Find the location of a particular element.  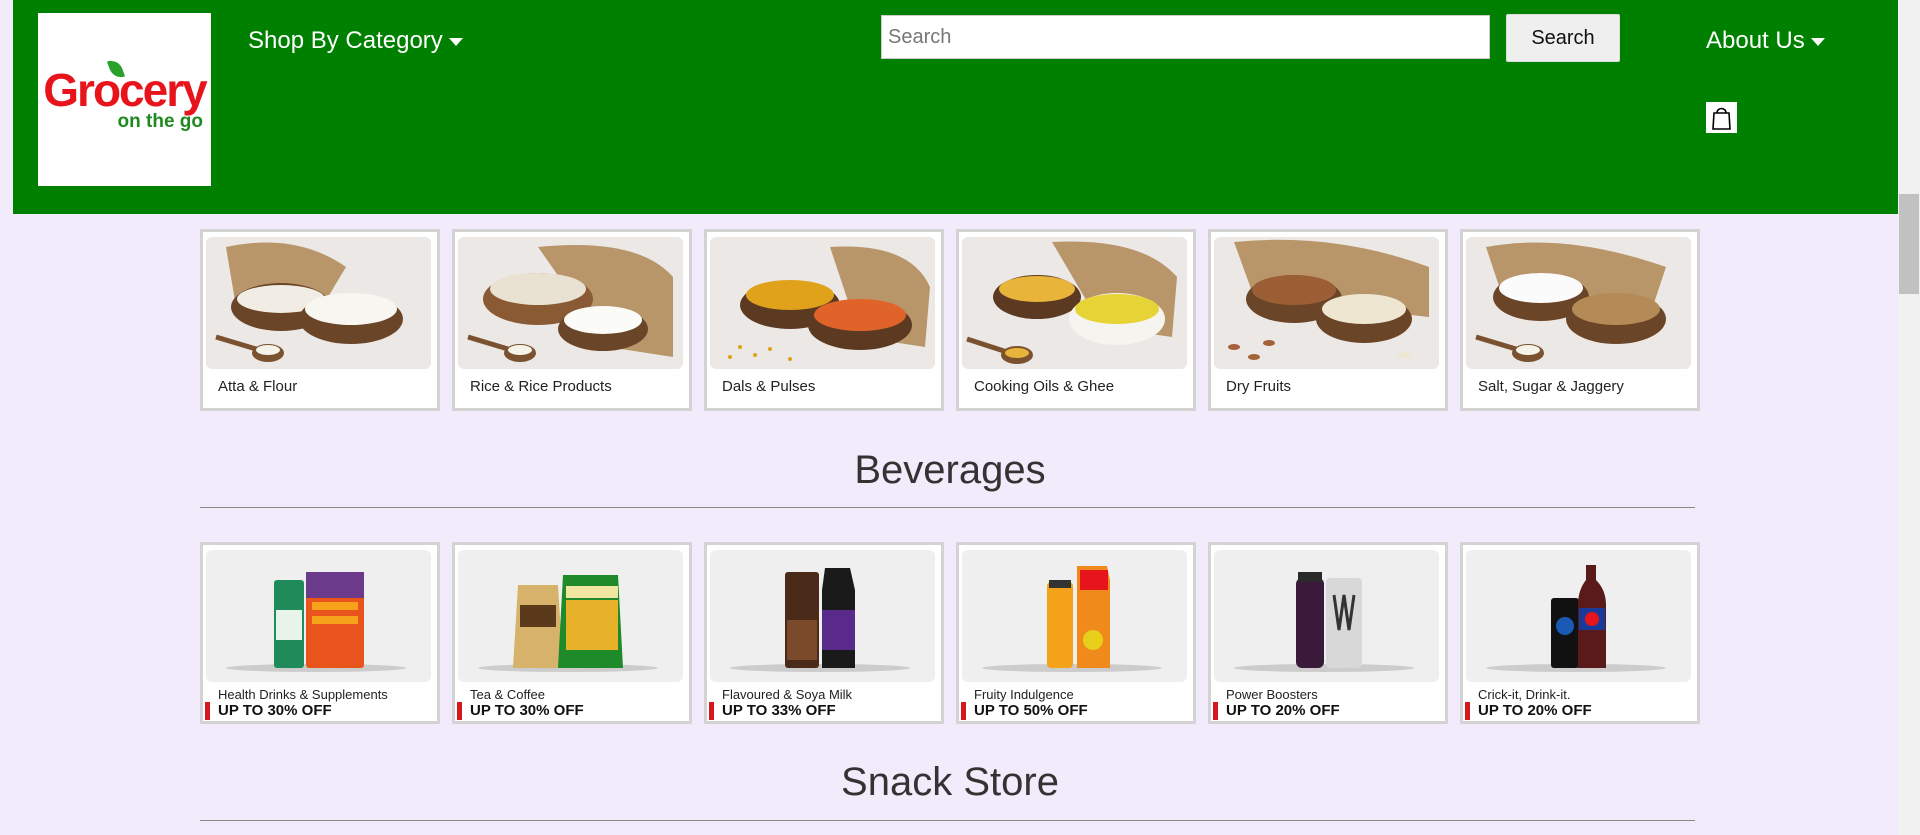

offer-badge: UP TO 33% OFF is located at coordinates (772, 711).